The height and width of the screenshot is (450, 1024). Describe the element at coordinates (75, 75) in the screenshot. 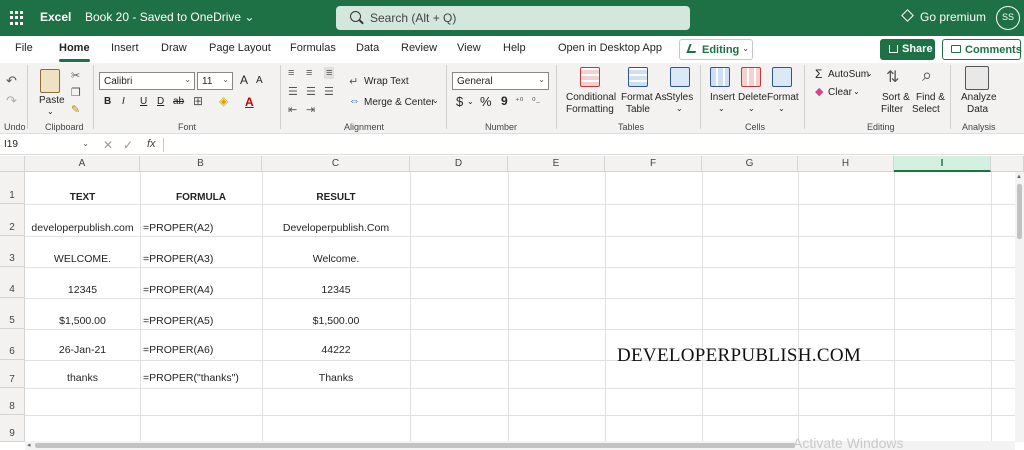

I see `cut-icon: ✂` at that location.